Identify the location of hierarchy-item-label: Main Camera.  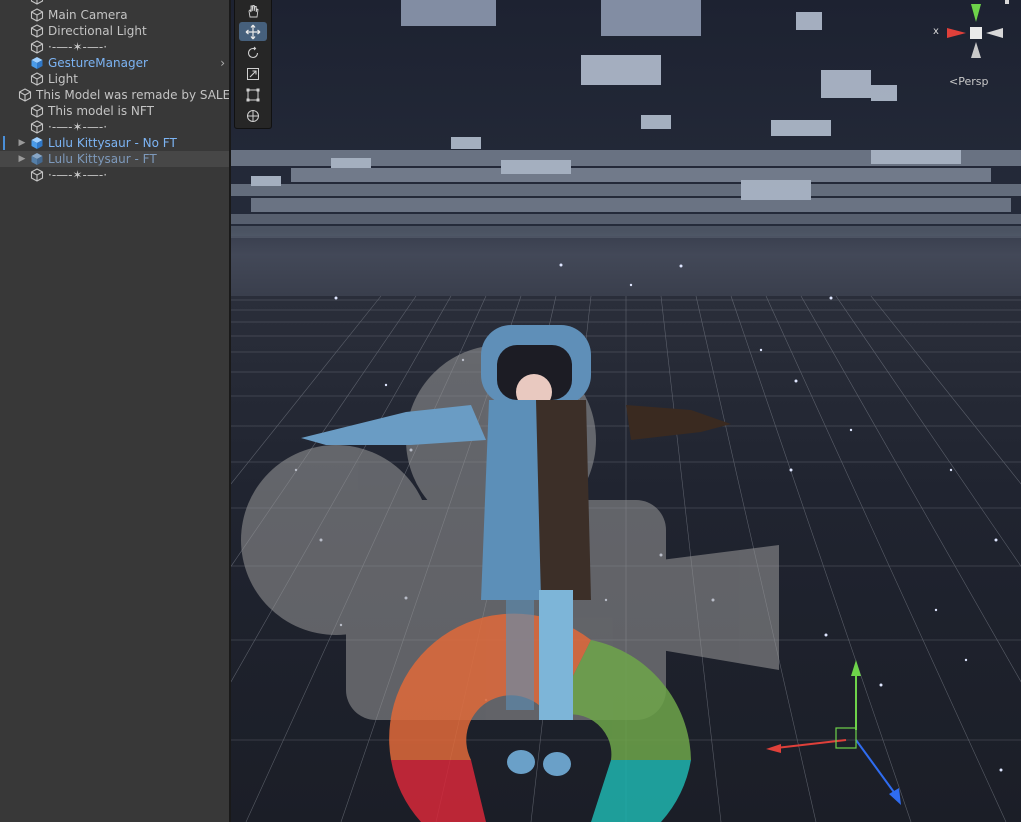
(88, 15).